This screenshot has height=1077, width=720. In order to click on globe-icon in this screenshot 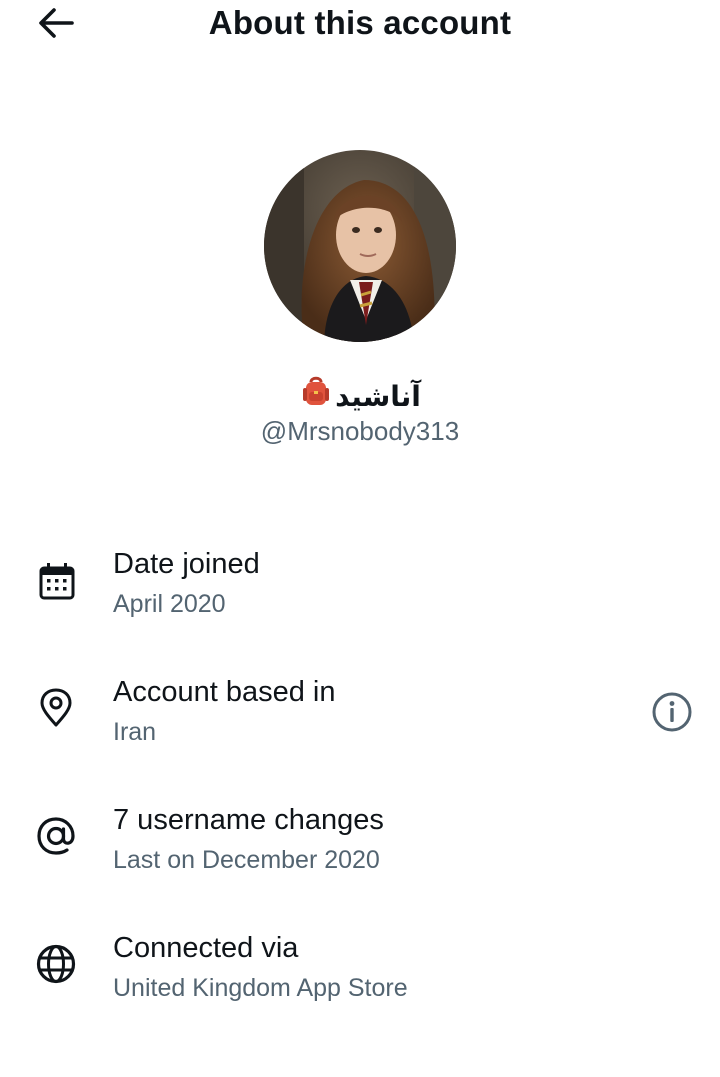, I will do `click(56, 964)`.